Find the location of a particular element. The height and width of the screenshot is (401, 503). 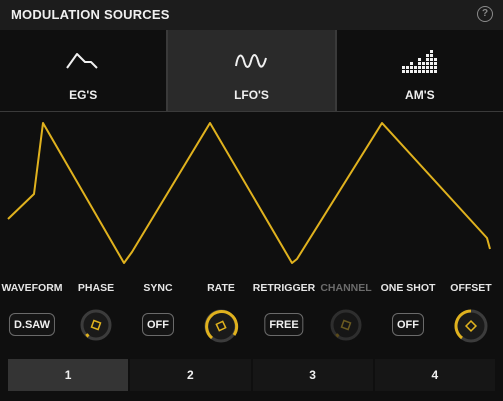

channel-knob is located at coordinates (346, 325).